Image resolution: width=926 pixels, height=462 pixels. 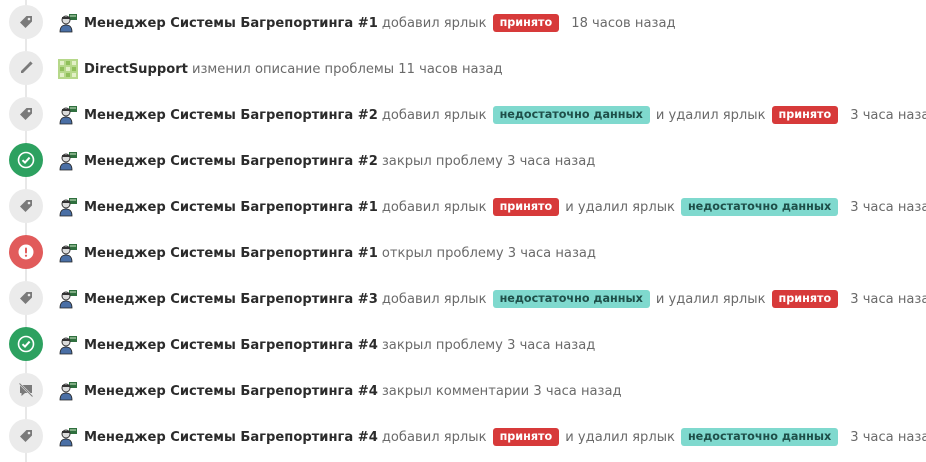 I want to click on comment-closed-icon, so click(x=26, y=390).